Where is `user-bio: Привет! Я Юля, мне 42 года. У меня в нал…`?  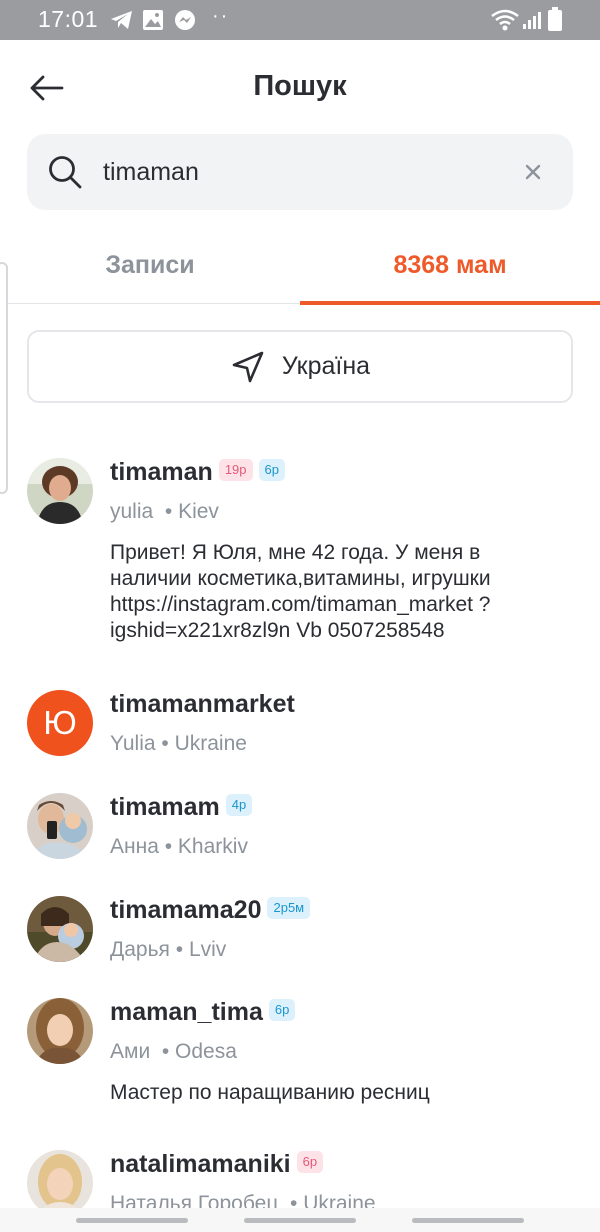 user-bio: Привет! Я Юля, мне 42 года. У меня в нал… is located at coordinates (300, 591).